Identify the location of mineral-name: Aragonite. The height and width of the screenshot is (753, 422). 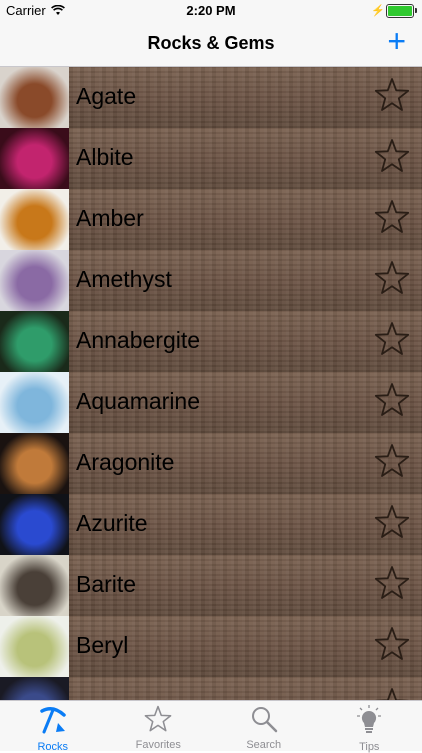
(125, 462).